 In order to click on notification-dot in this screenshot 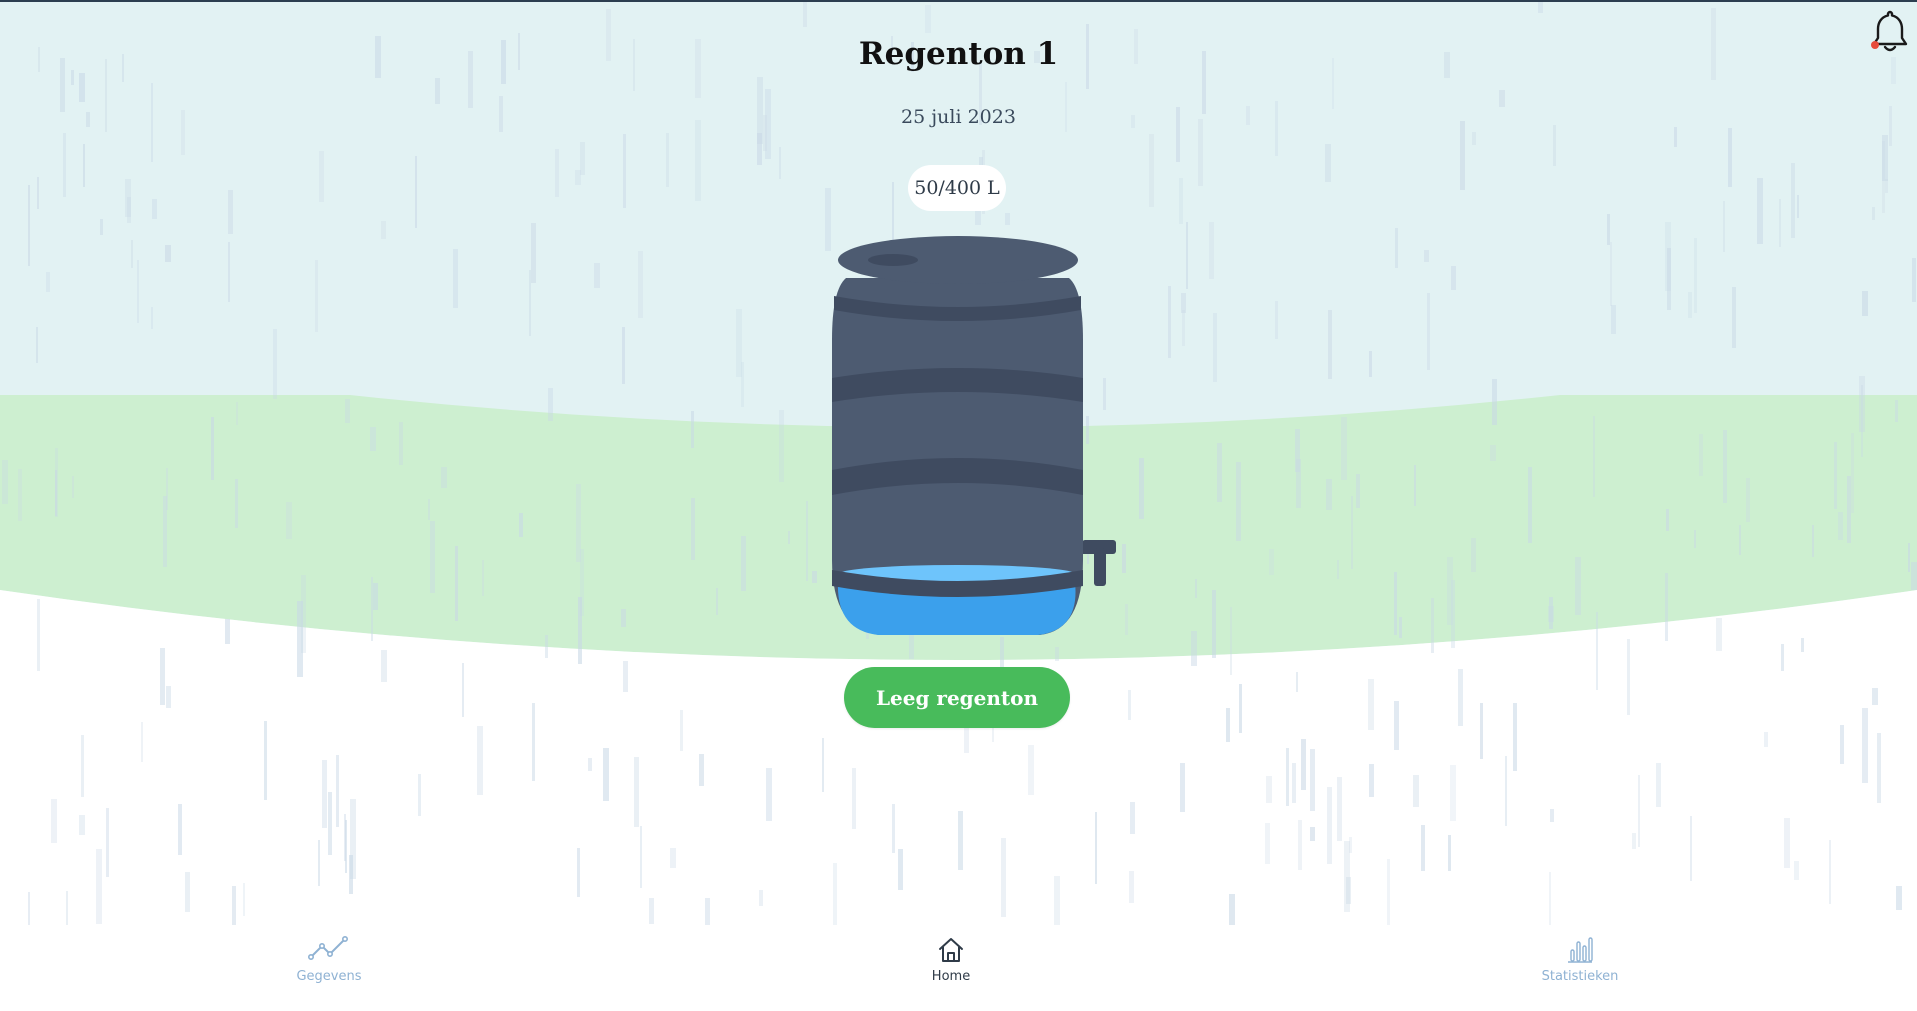, I will do `click(1875, 45)`.